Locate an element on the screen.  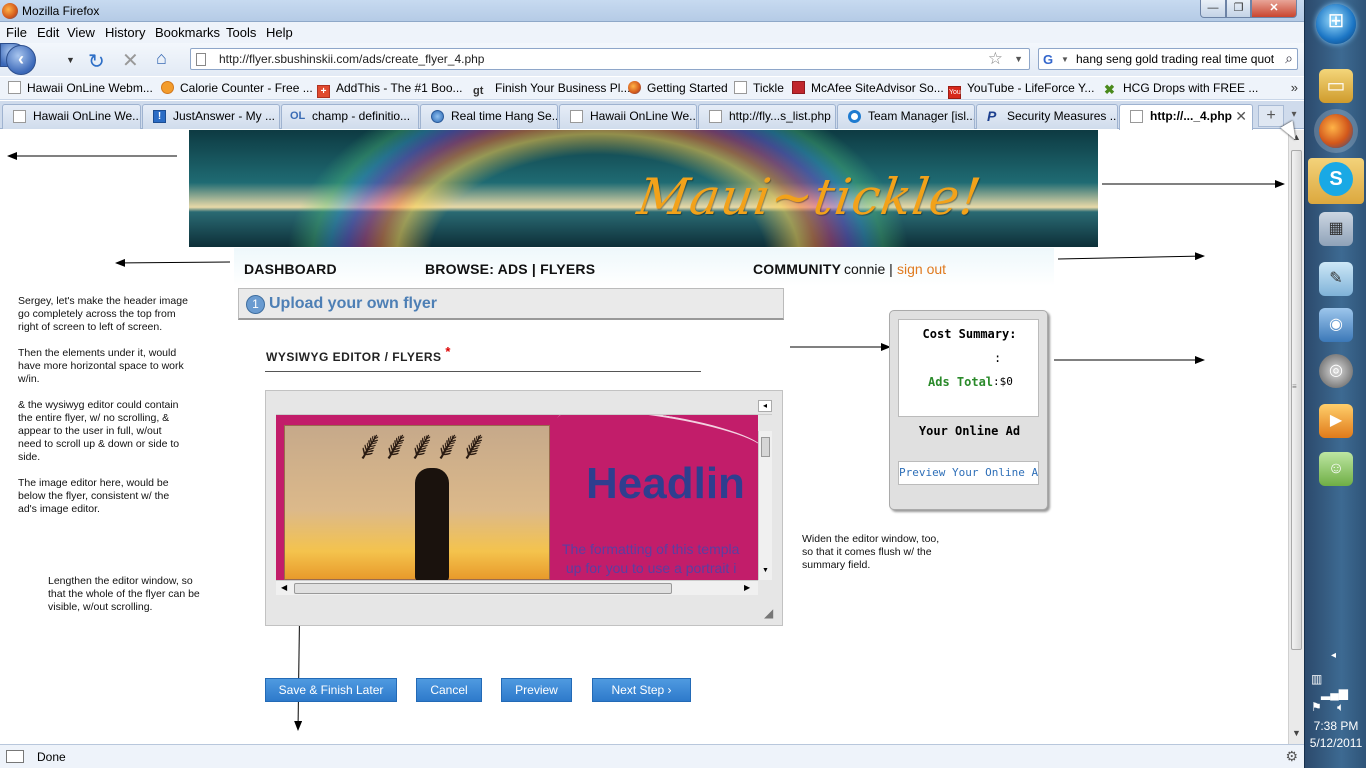
tree-branches-decoration: ⸙⸙⸙⸙⸙ is located at coordinates (422, 447).